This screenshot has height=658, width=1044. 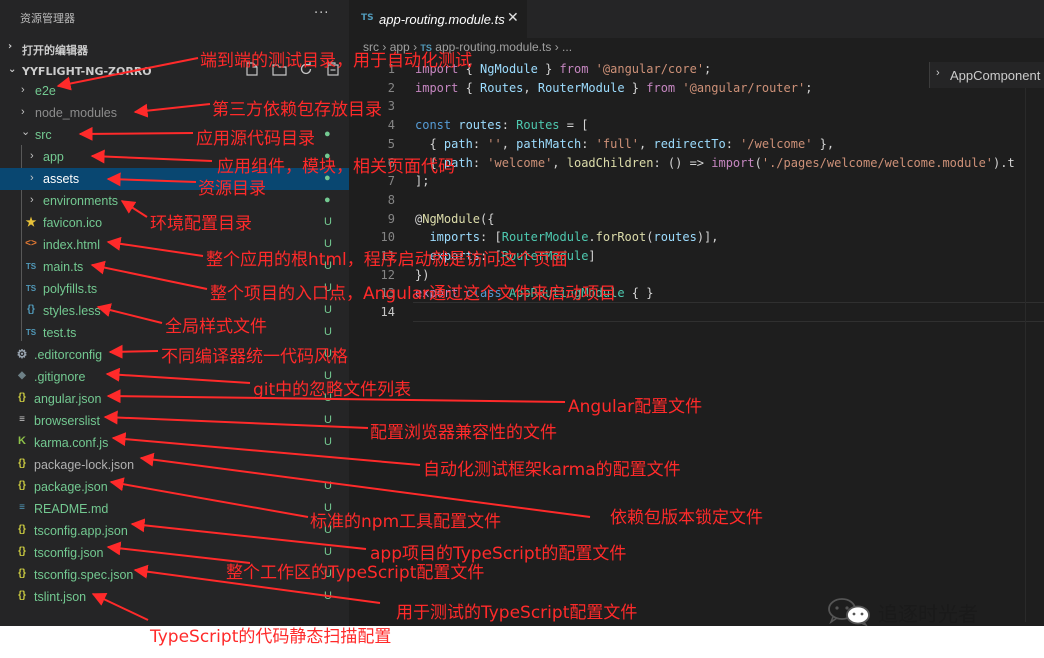 What do you see at coordinates (707, 237) in the screenshot?
I see `code-token: )],` at bounding box center [707, 237].